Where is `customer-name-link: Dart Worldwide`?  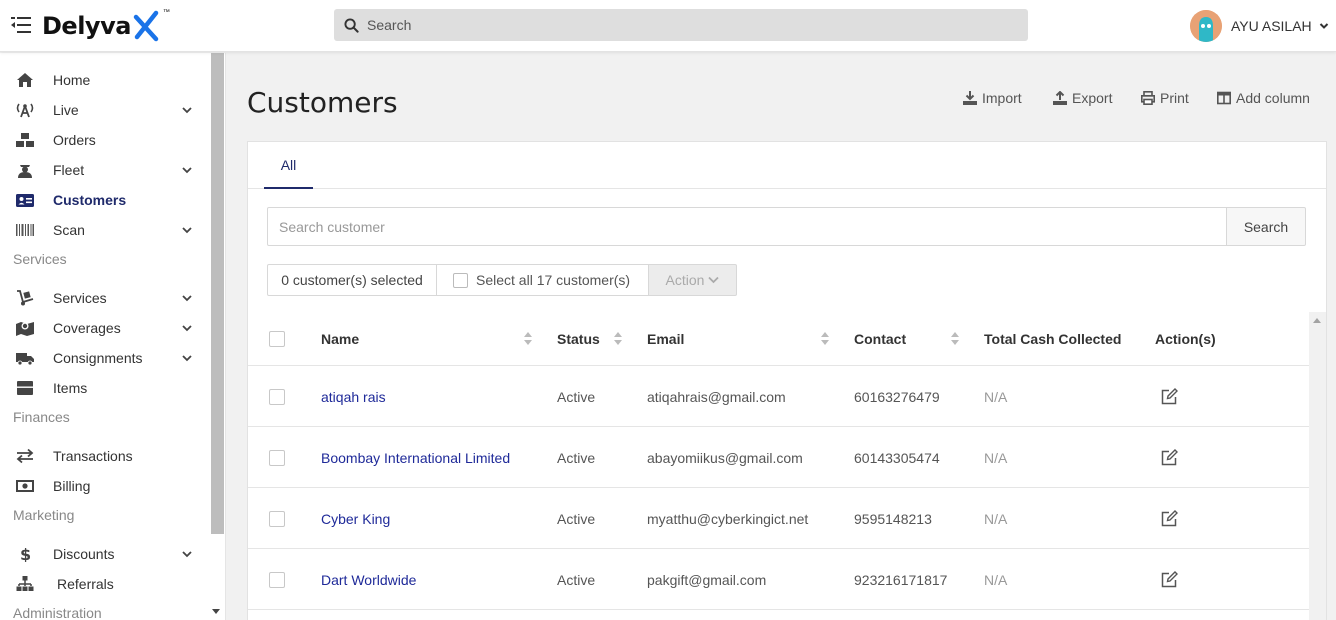 customer-name-link: Dart Worldwide is located at coordinates (368, 579).